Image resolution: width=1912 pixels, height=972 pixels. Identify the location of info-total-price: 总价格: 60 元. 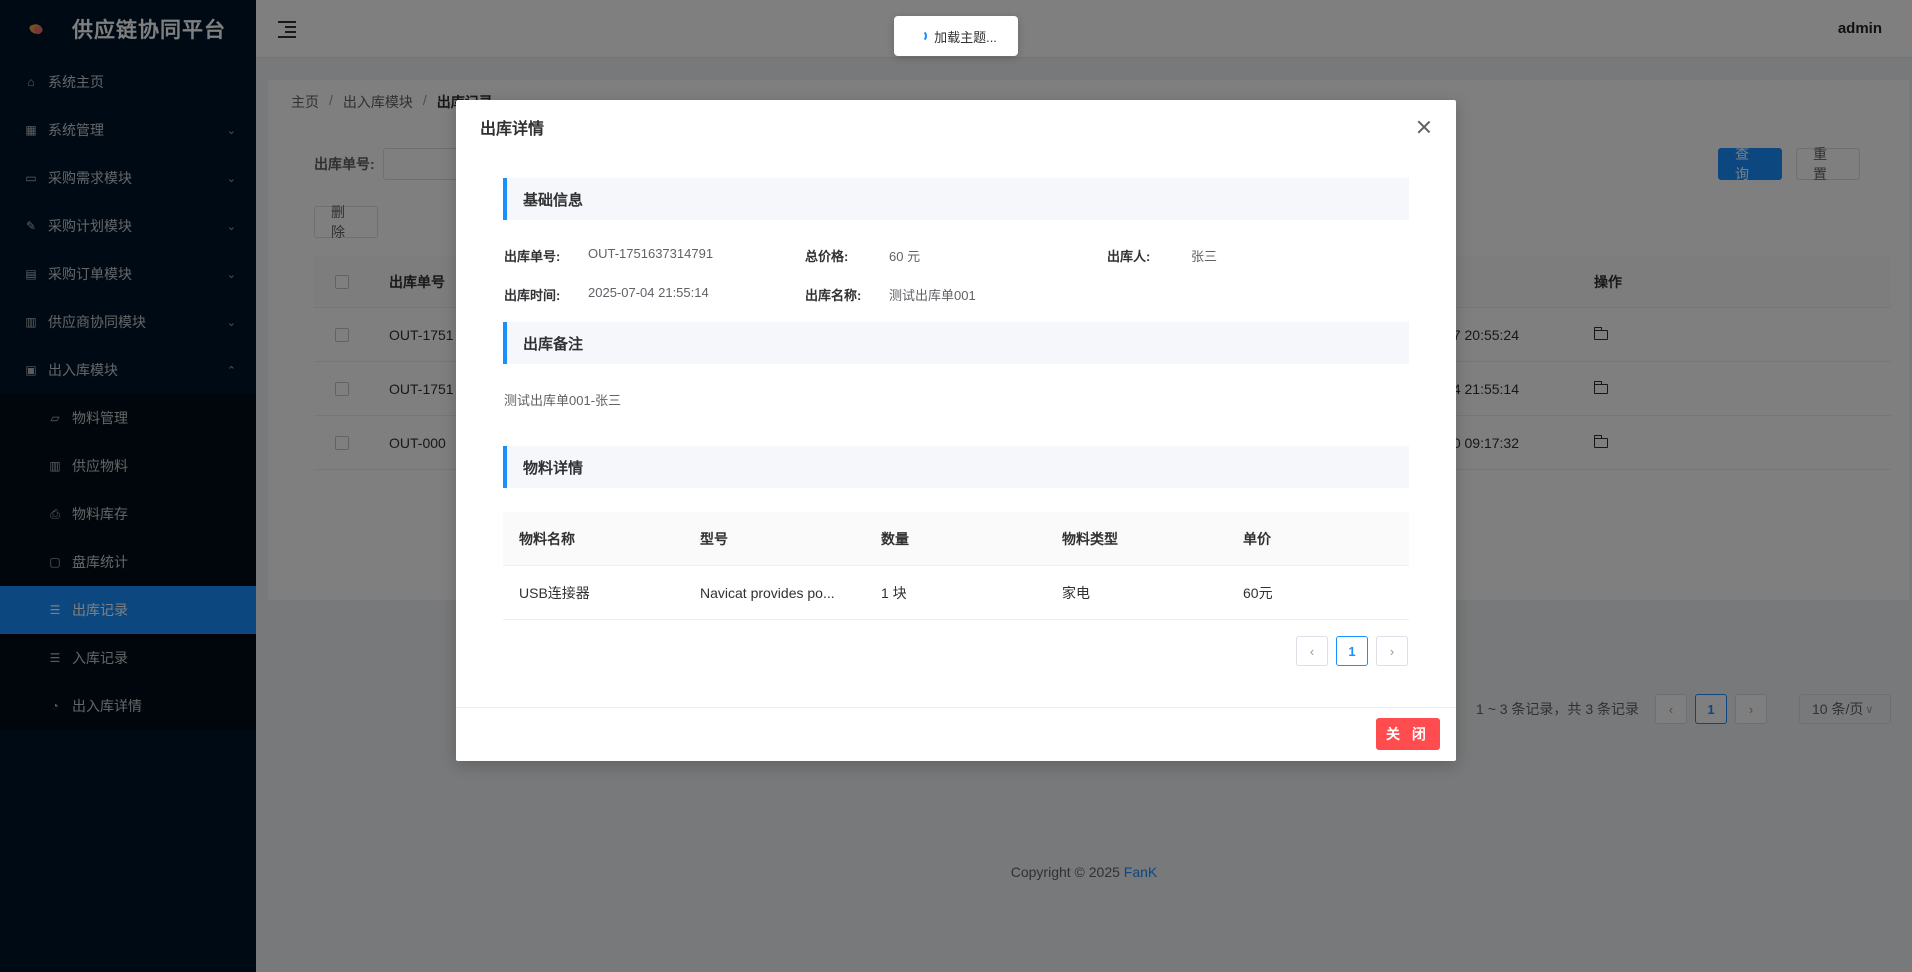
(862, 255).